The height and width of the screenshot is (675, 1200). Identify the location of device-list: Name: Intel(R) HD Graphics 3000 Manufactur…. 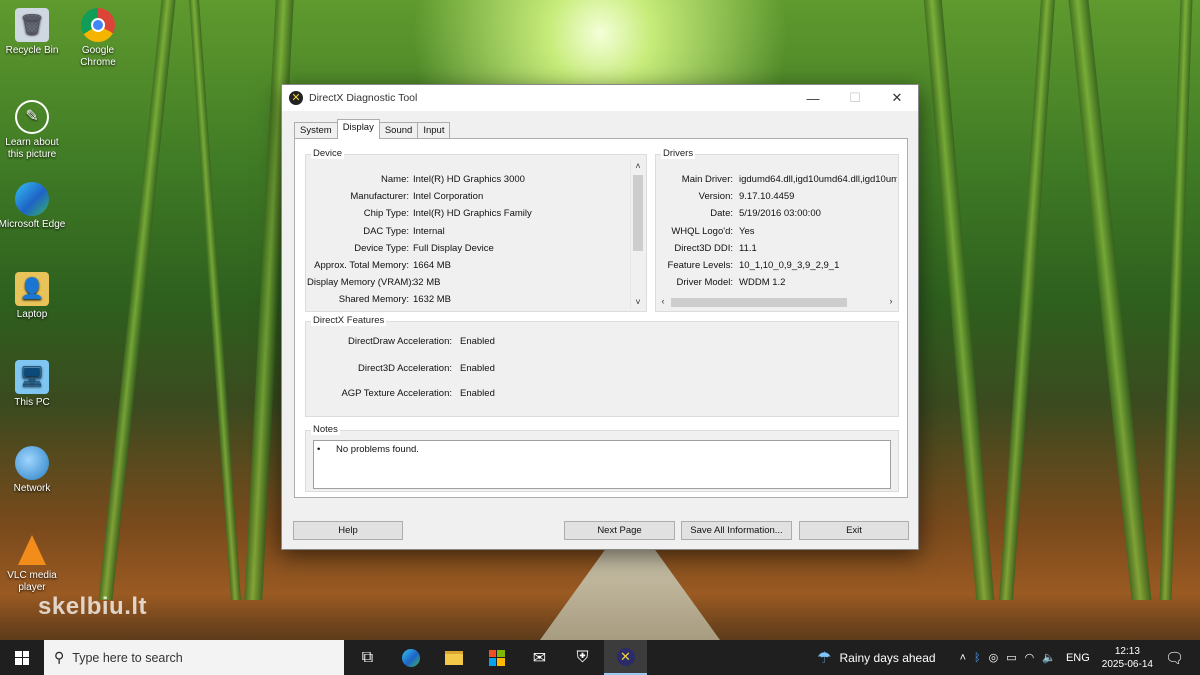
(469, 234).